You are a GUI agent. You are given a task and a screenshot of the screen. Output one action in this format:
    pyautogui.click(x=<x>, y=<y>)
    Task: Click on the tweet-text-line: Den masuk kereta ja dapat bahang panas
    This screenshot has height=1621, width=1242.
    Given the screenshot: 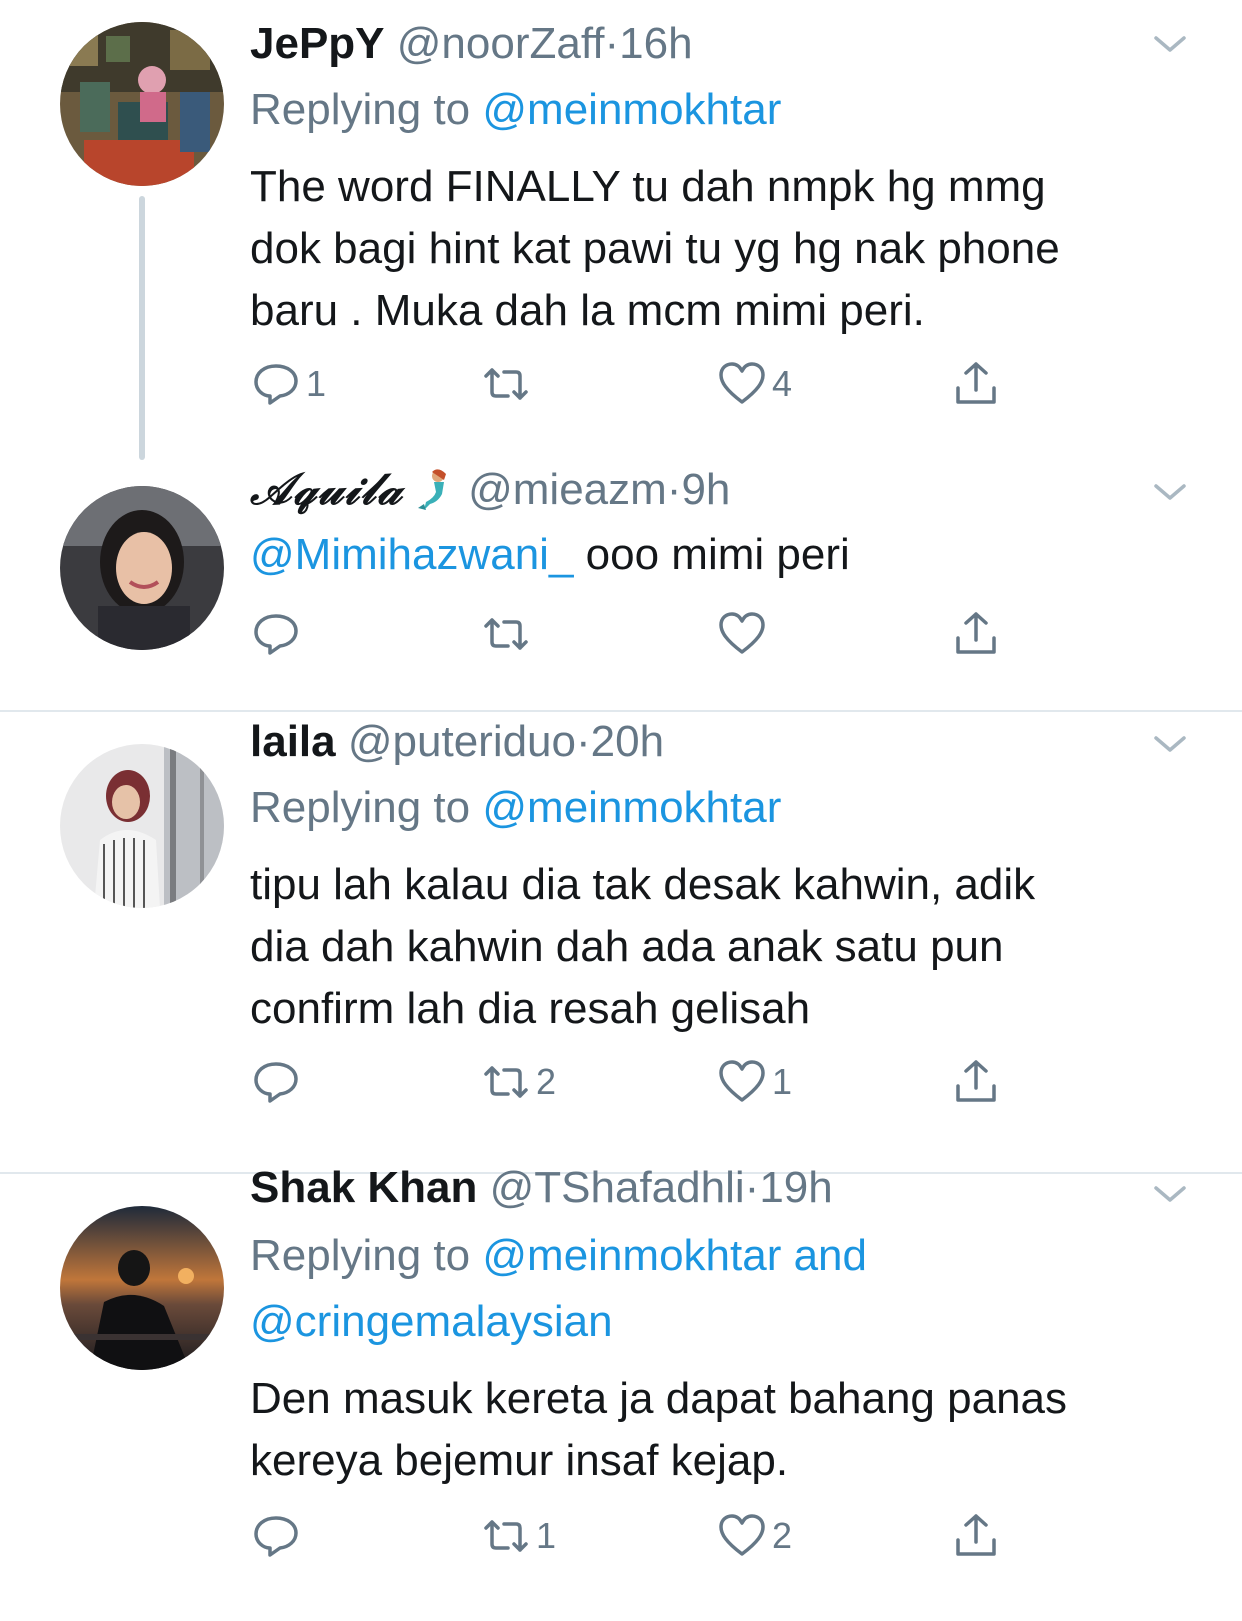 What is the action you would take?
    pyautogui.click(x=659, y=1398)
    